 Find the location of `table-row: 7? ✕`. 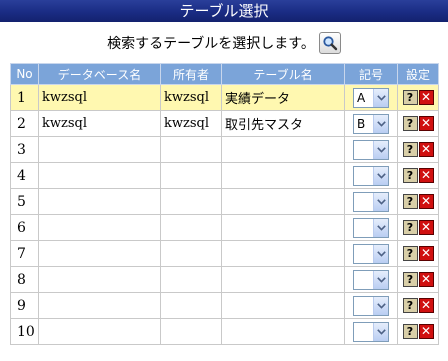

table-row: 7? ✕ is located at coordinates (224, 253).